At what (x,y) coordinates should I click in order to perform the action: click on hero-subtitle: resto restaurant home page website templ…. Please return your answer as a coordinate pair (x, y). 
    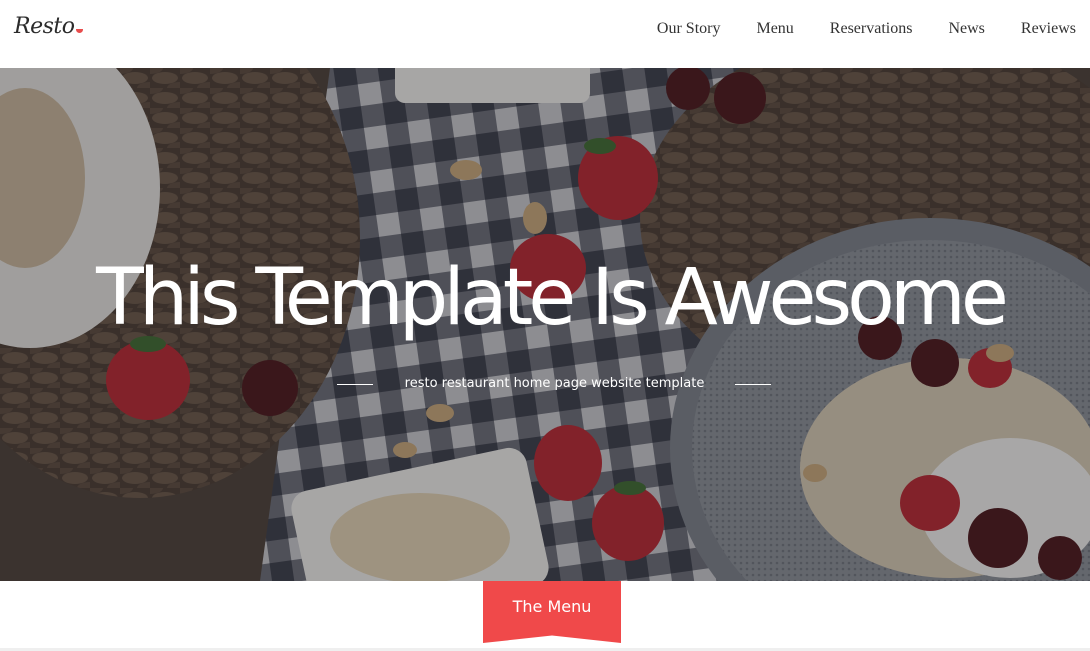
    Looking at the image, I should click on (554, 383).